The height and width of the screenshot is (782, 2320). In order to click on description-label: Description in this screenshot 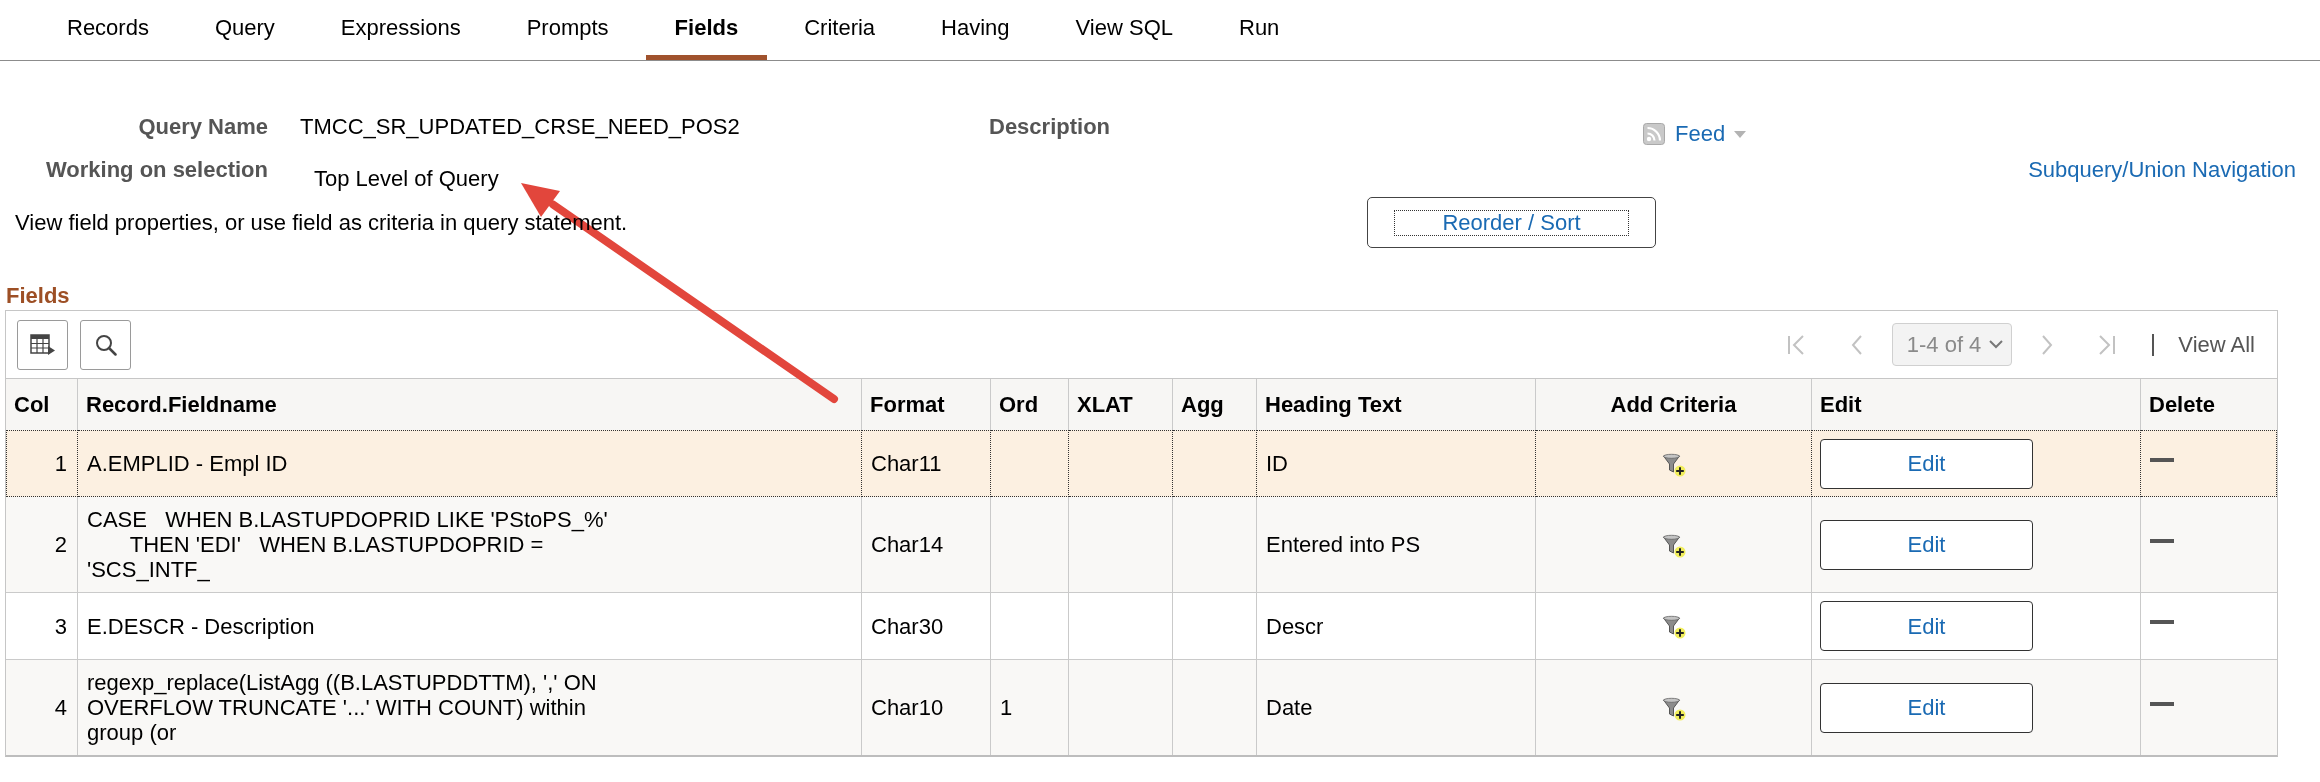, I will do `click(1050, 127)`.